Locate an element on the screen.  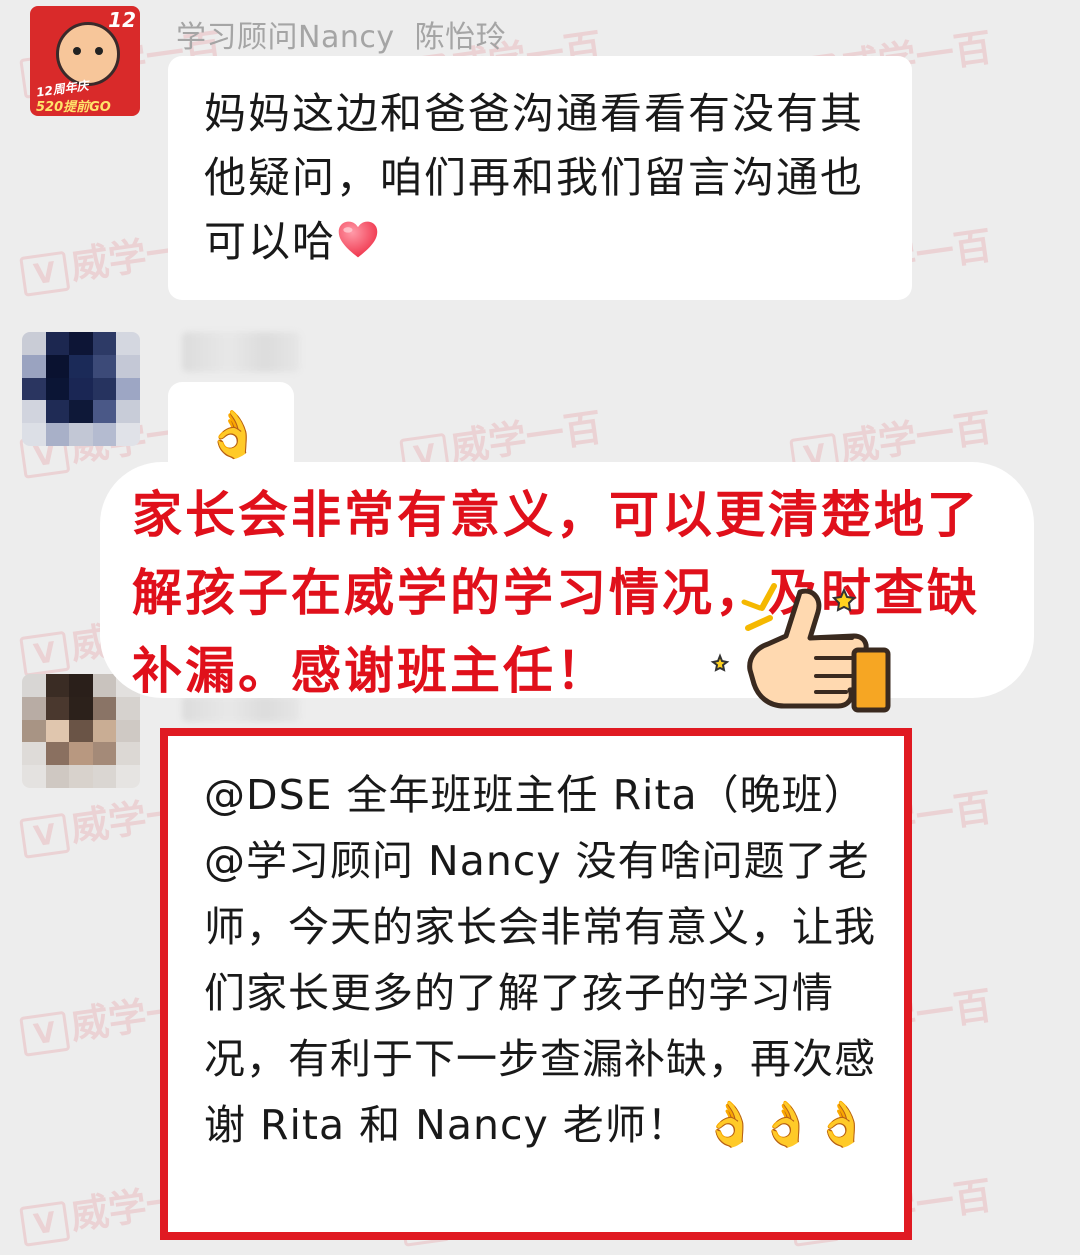
cartoon-face-icon is located at coordinates (88, 54).